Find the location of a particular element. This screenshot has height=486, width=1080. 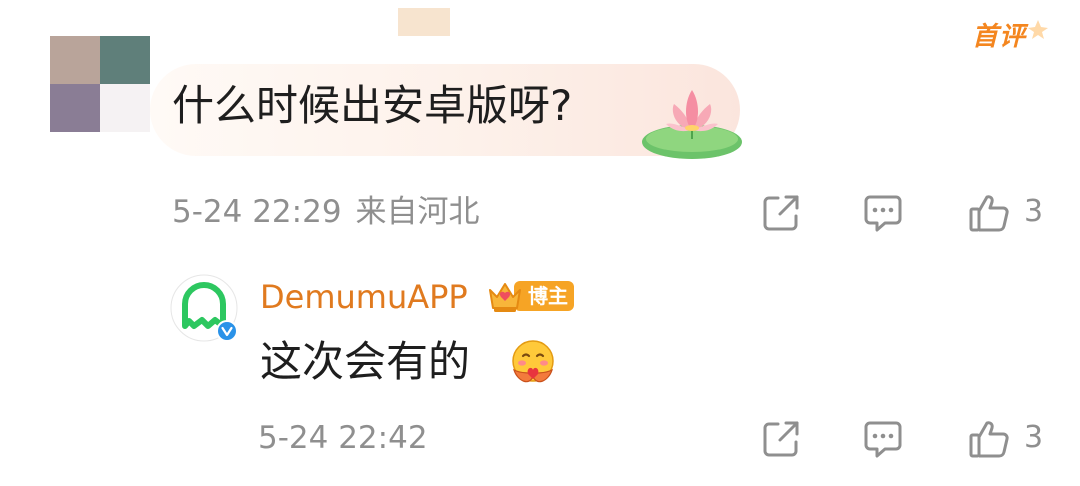

crown-icon is located at coordinates (505, 297).